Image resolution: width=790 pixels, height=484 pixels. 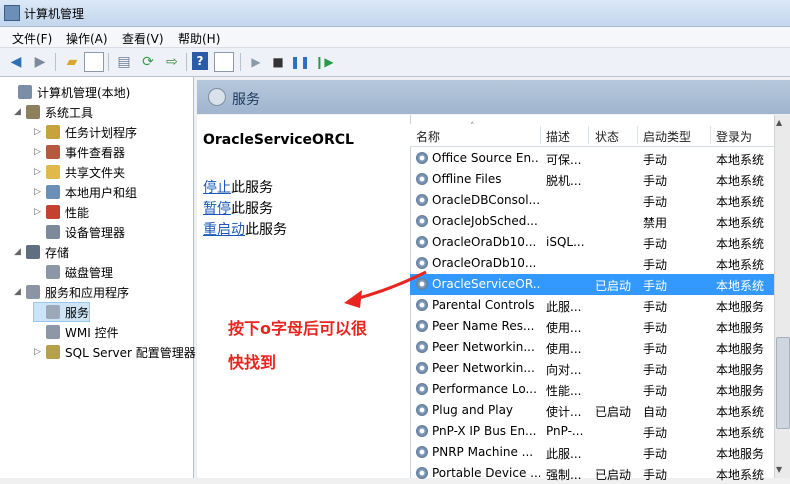 What do you see at coordinates (472, 127) in the screenshot?
I see `sort-ascending-icon: ˄` at bounding box center [472, 127].